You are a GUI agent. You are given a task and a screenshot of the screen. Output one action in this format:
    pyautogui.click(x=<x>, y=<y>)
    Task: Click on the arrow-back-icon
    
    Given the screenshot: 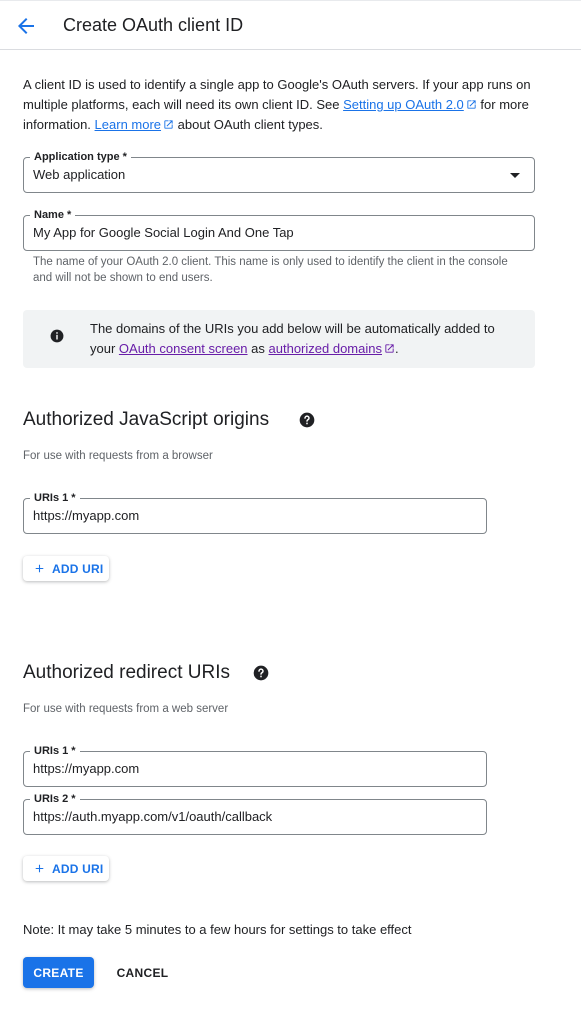 What is the action you would take?
    pyautogui.click(x=26, y=26)
    